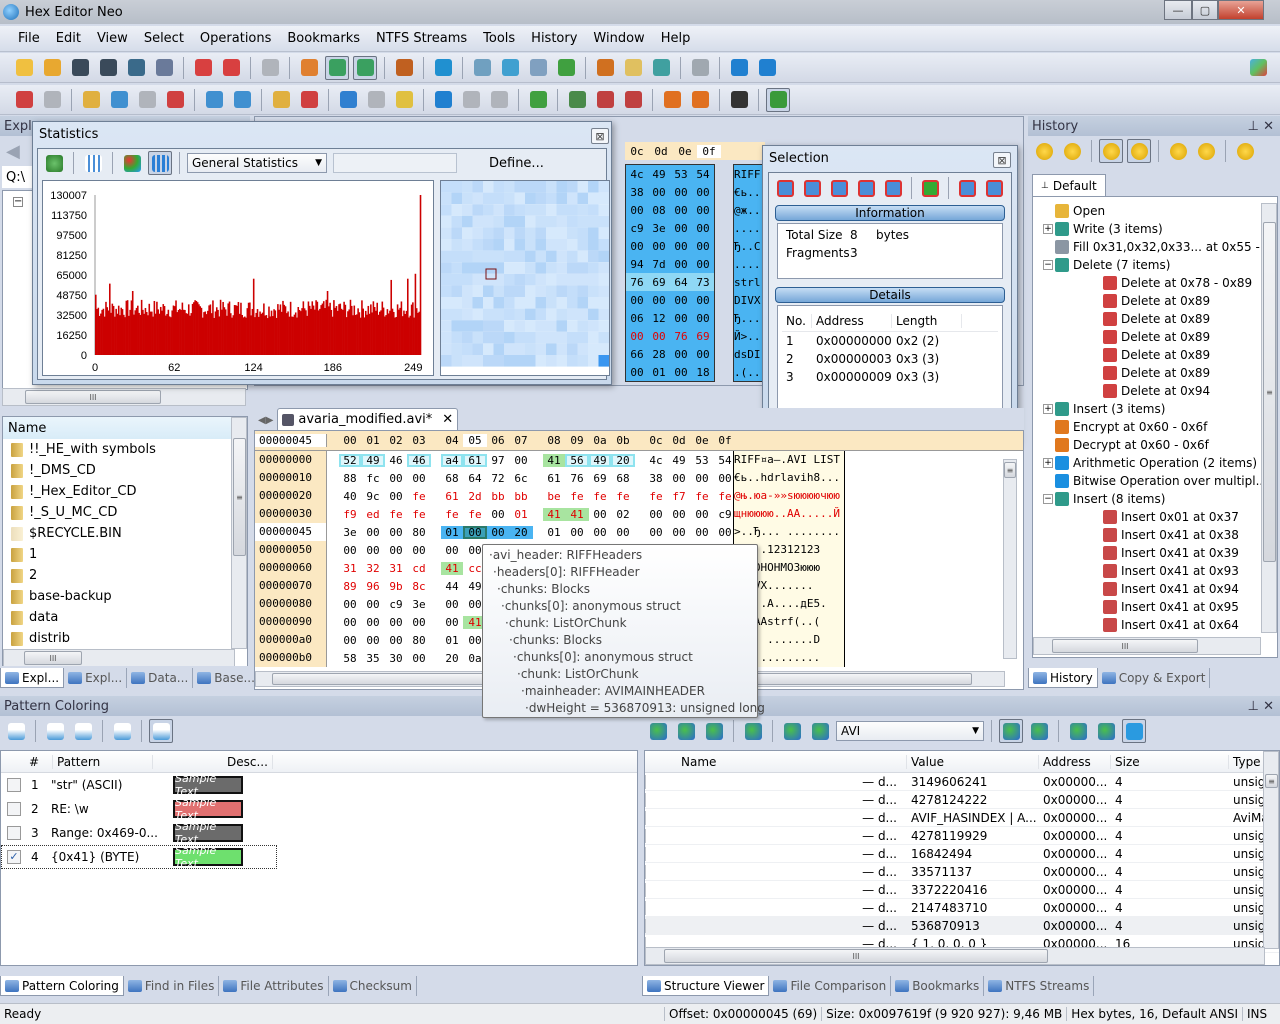  What do you see at coordinates (373, 658) in the screenshot?
I see `hex-byte: 35` at bounding box center [373, 658].